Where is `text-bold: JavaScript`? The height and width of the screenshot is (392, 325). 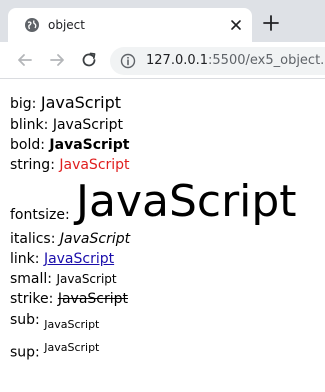
text-bold: JavaScript is located at coordinates (89, 145).